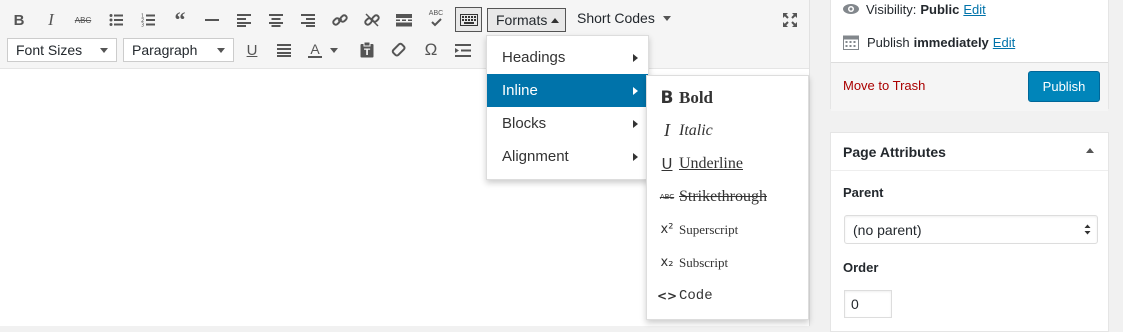 This screenshot has width=1123, height=332. I want to click on formats-menu: Headings Inline Blocks Alignment, so click(567, 107).